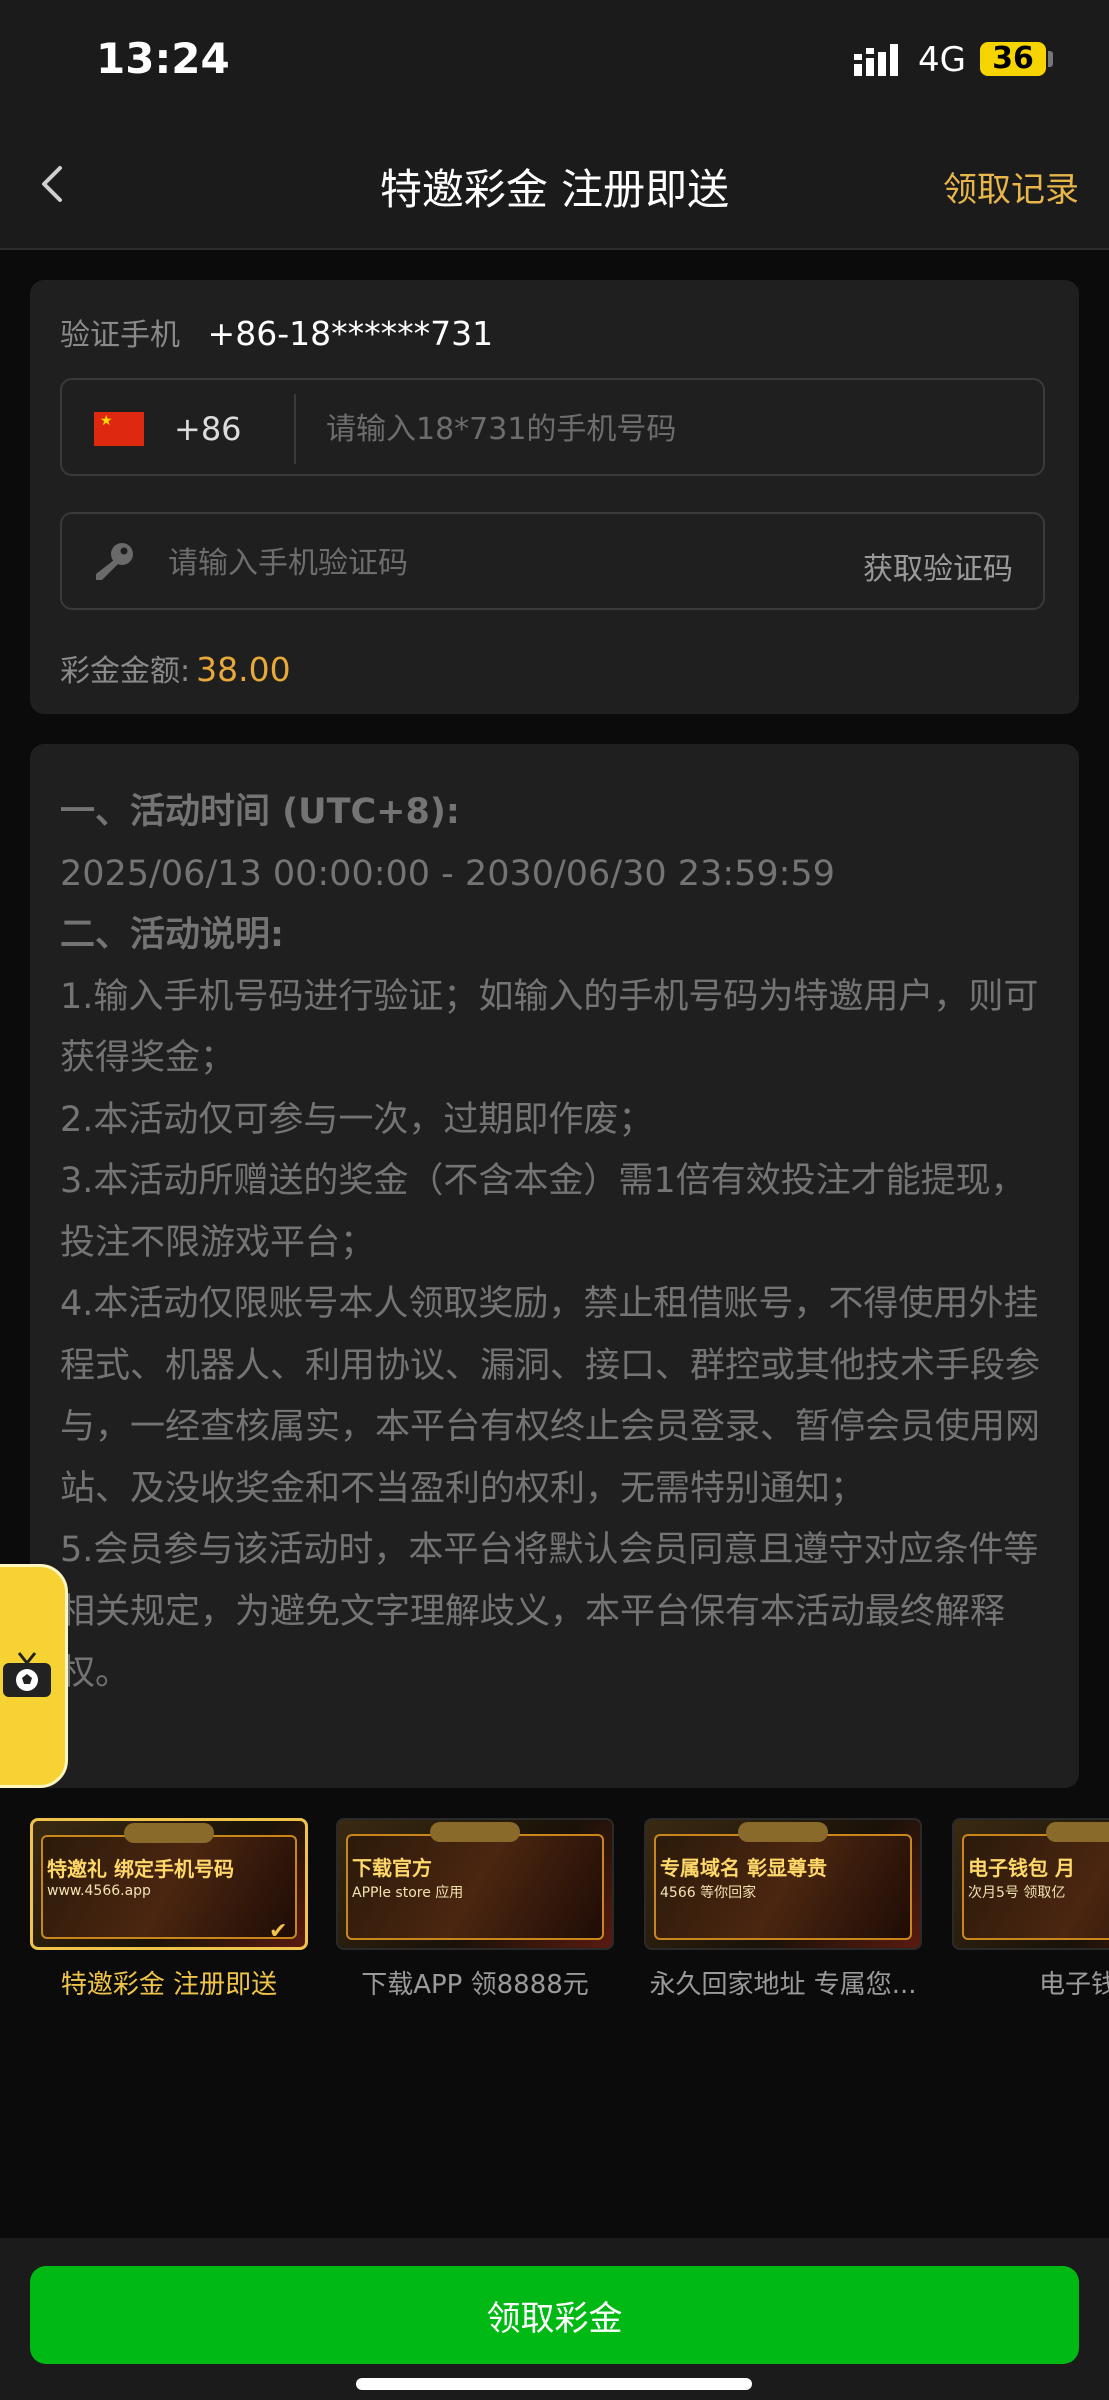 This screenshot has width=1109, height=2400. Describe the element at coordinates (554, 2315) in the screenshot. I see `claim-bonus-button: 领取彩金` at that location.